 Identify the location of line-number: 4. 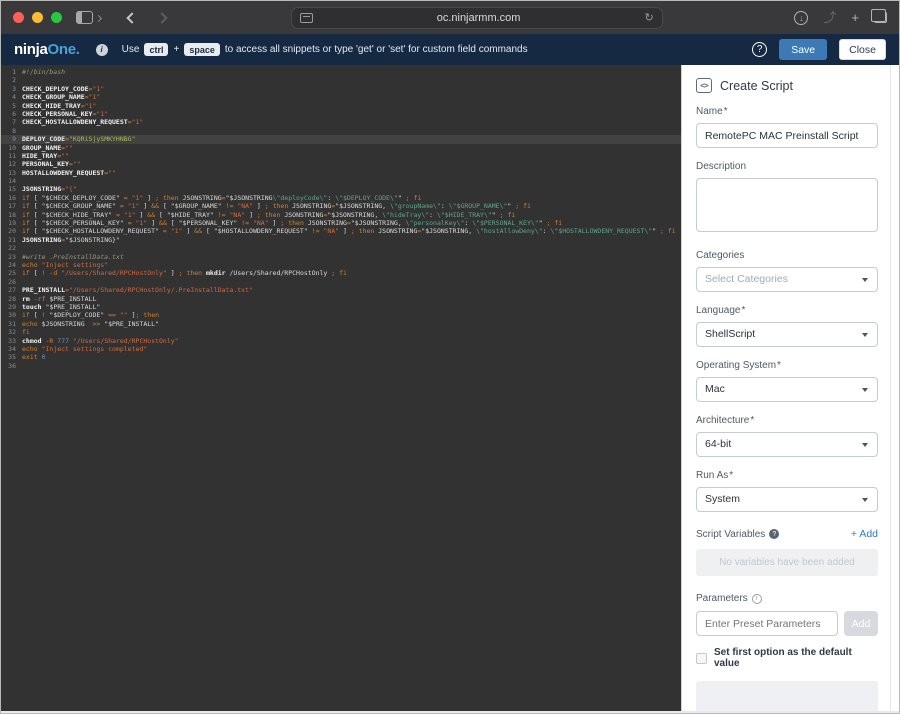
(14, 97).